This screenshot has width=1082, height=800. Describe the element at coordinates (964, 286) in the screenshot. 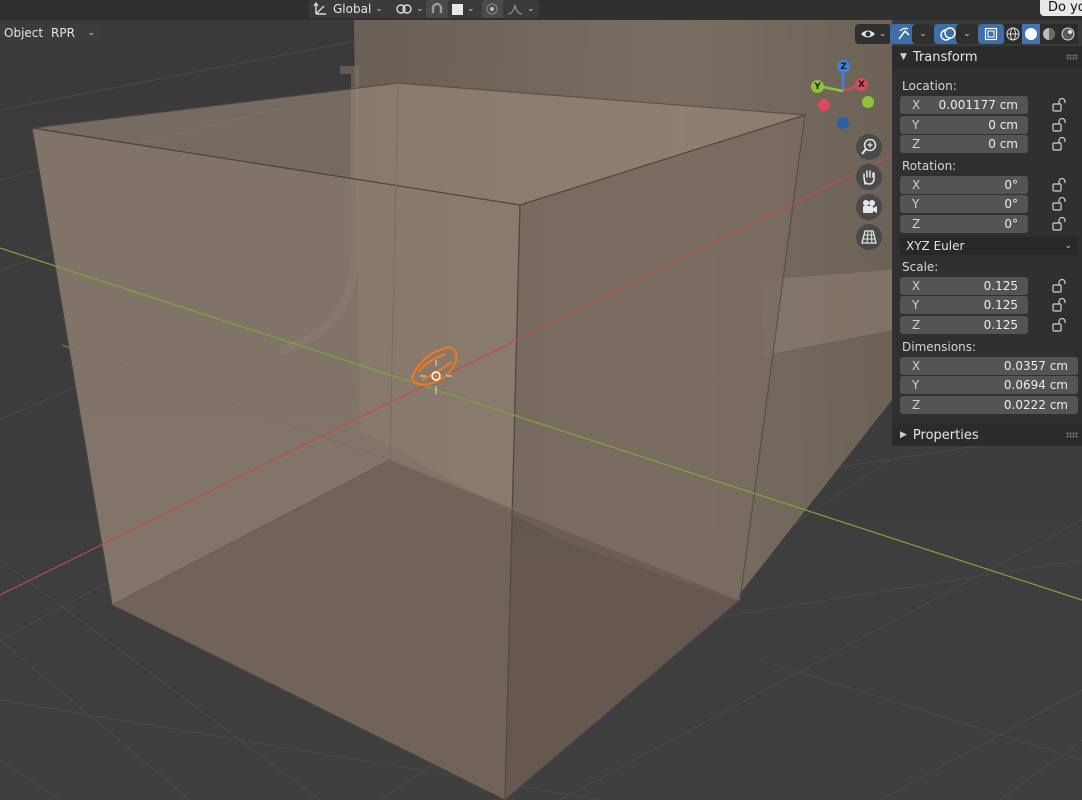

I see `scale-x-field: X 0.125` at that location.